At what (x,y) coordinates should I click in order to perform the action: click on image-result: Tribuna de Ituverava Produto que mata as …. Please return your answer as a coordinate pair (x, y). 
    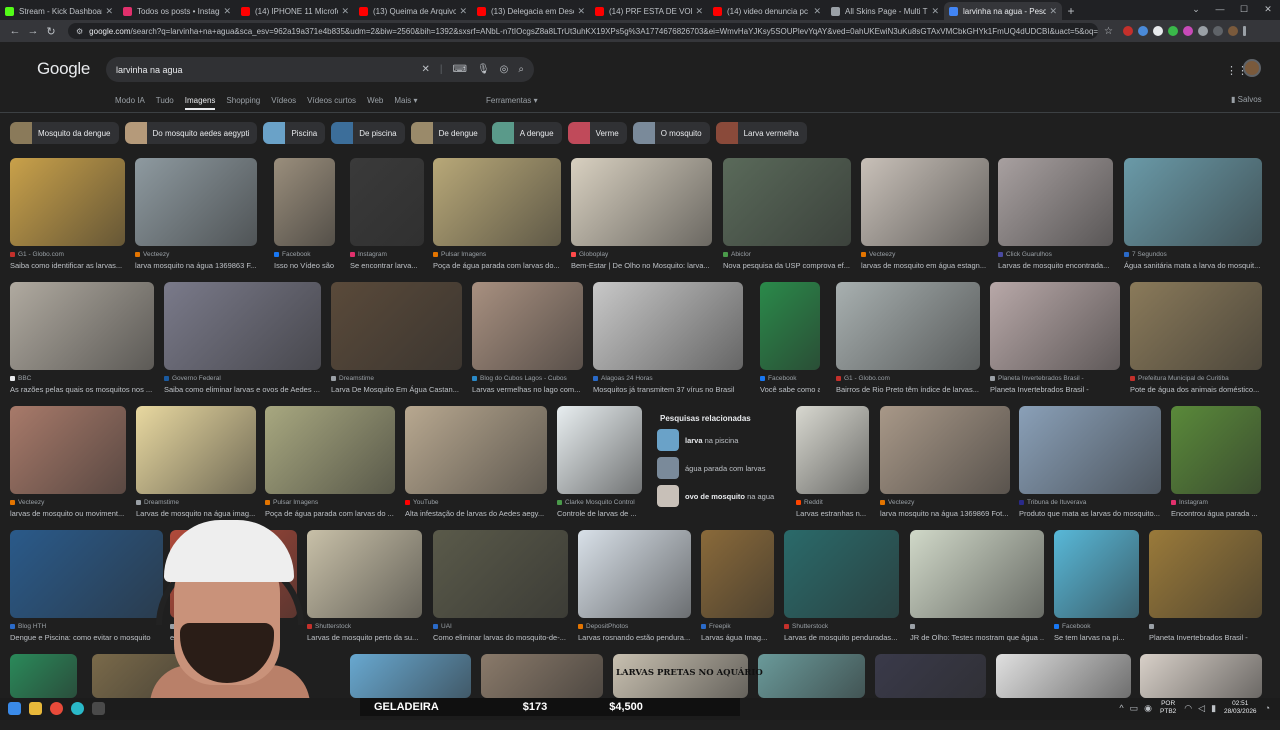
    Looking at the image, I should click on (1090, 466).